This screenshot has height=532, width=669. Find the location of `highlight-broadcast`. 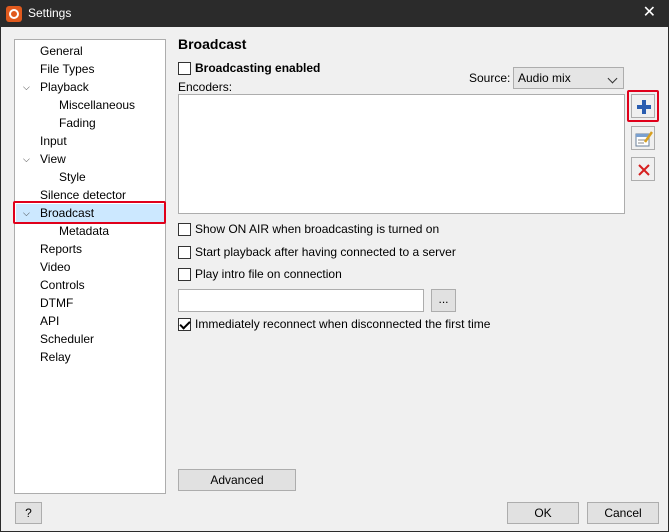

highlight-broadcast is located at coordinates (89, 212).